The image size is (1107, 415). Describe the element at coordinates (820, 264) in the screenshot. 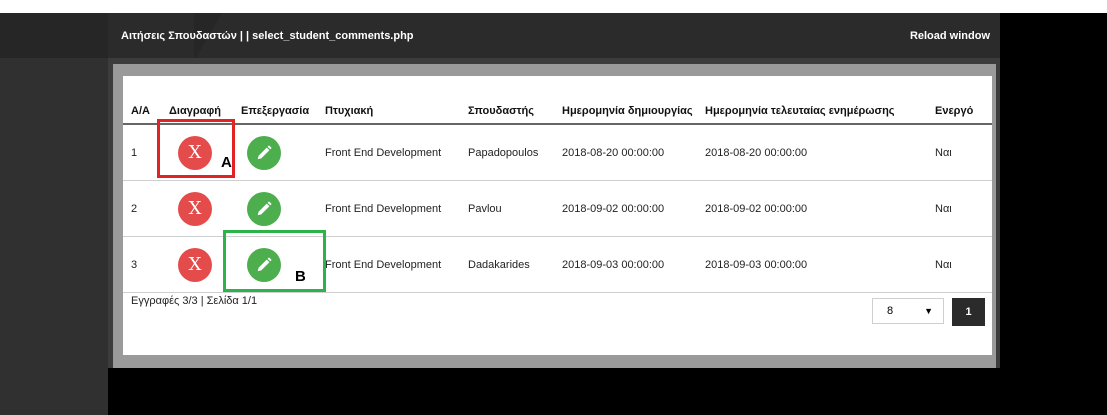

I see `cell-updated: 2018-09-03 00:00:00` at that location.